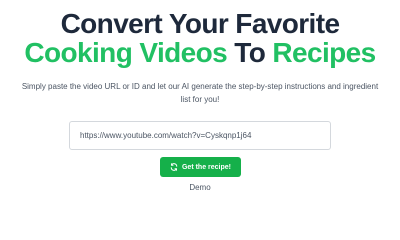  Describe the element at coordinates (250, 52) in the screenshot. I see `headline-to: To` at that location.